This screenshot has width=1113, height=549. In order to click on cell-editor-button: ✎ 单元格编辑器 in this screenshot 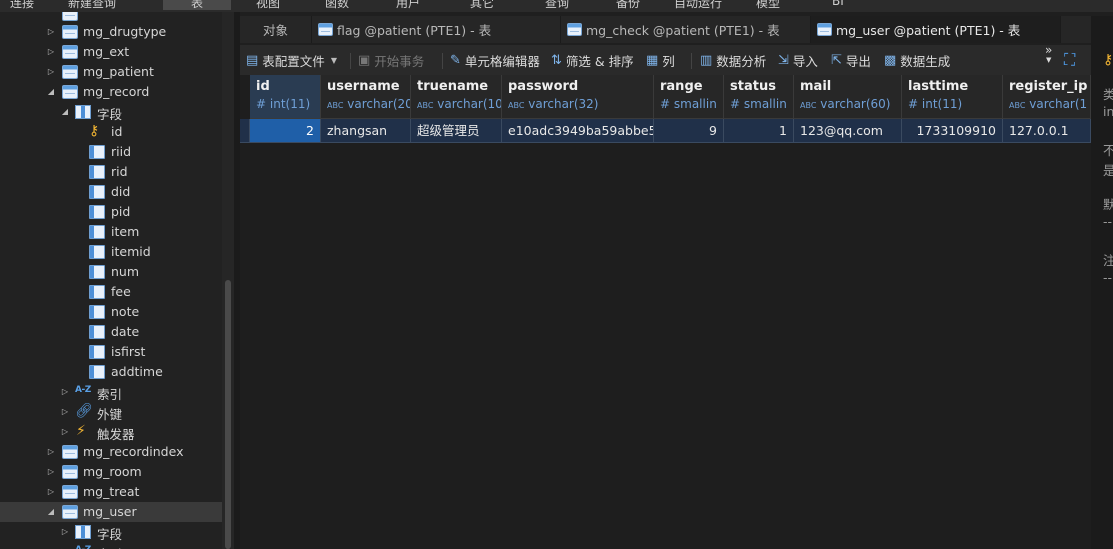, I will do `click(495, 60)`.